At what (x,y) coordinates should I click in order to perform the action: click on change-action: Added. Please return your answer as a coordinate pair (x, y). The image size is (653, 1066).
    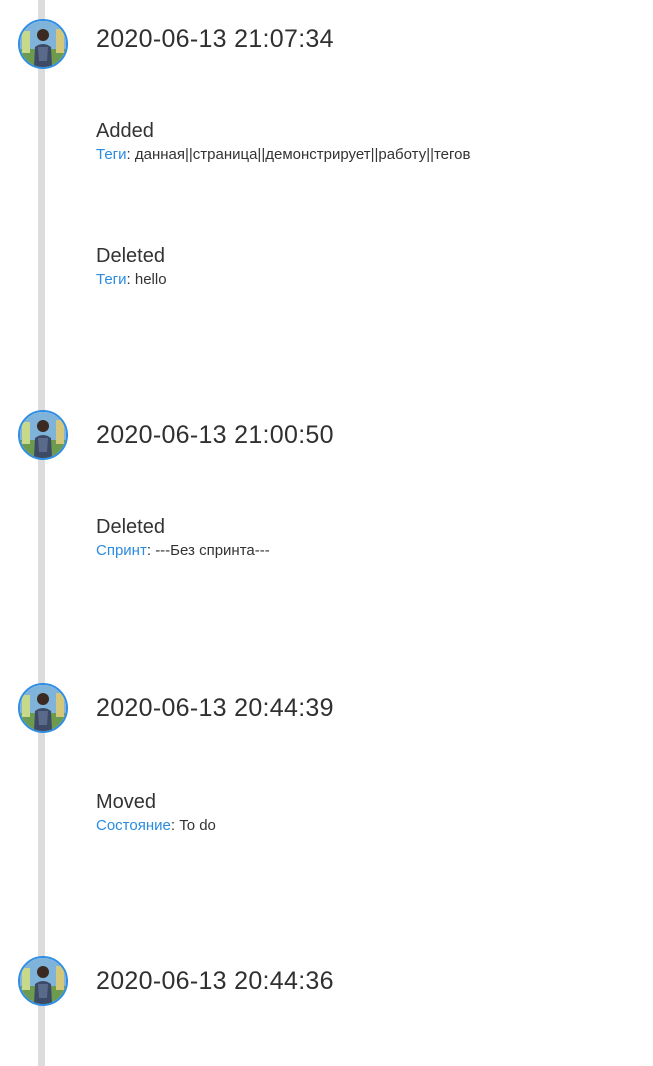
    Looking at the image, I should click on (125, 131).